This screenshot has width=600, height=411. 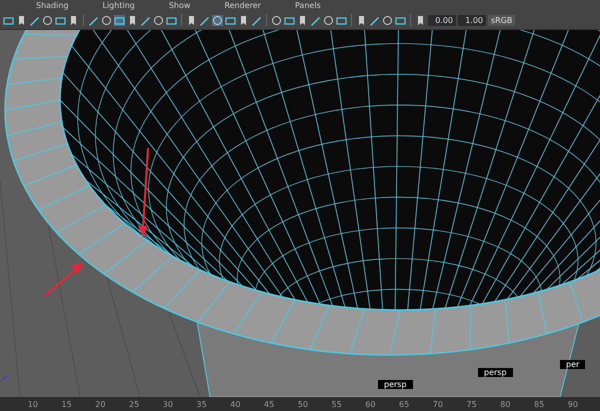 I want to click on axis-indicator-icon, so click(x=5, y=377).